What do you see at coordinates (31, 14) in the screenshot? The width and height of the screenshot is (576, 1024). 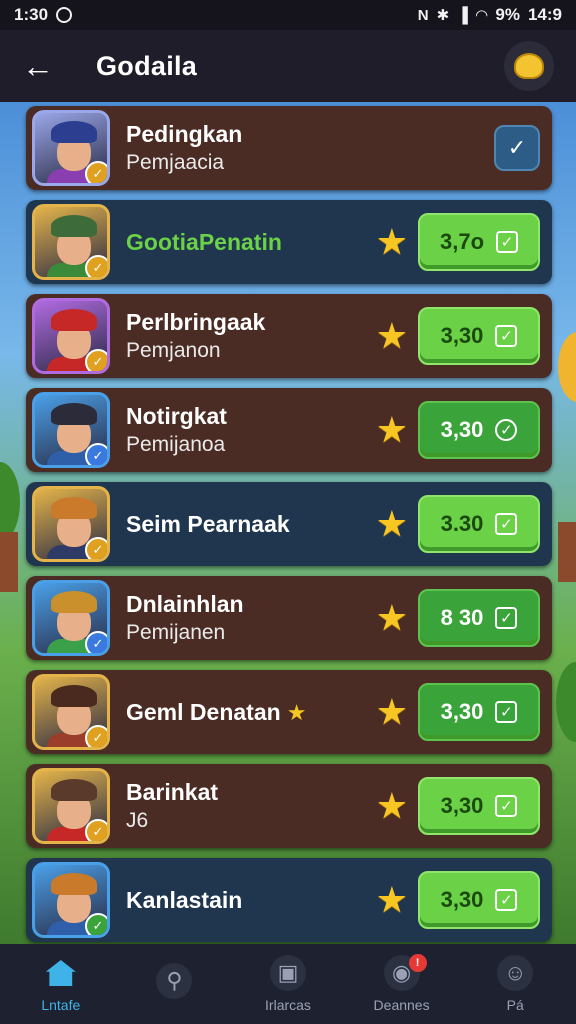 I see `status-time: 1:30` at bounding box center [31, 14].